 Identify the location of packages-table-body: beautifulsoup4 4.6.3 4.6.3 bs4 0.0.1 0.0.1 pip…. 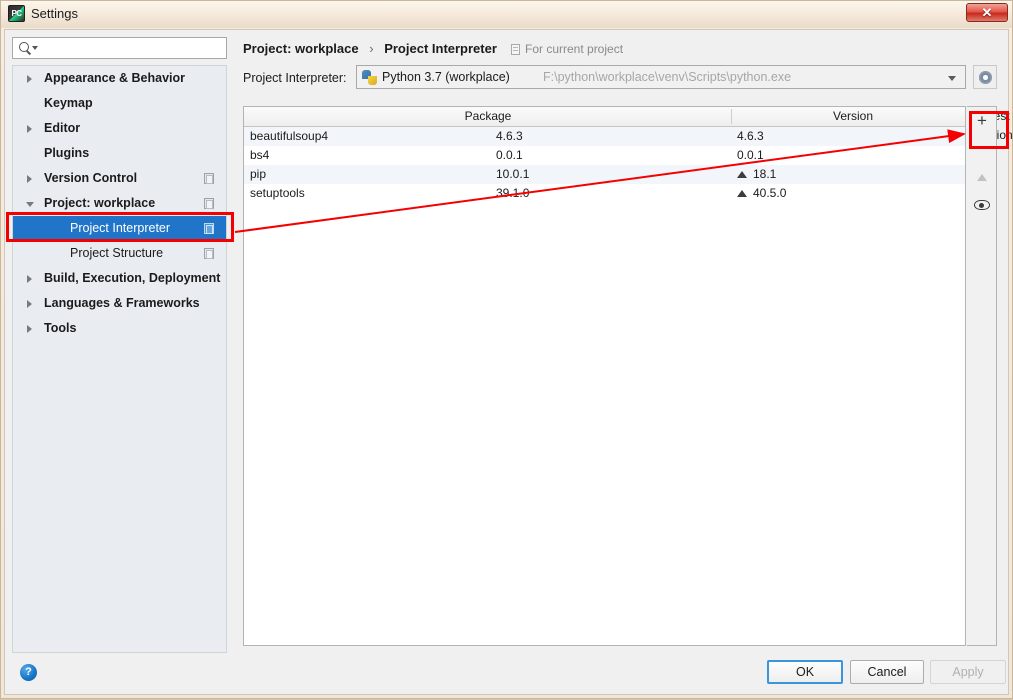
(604, 165).